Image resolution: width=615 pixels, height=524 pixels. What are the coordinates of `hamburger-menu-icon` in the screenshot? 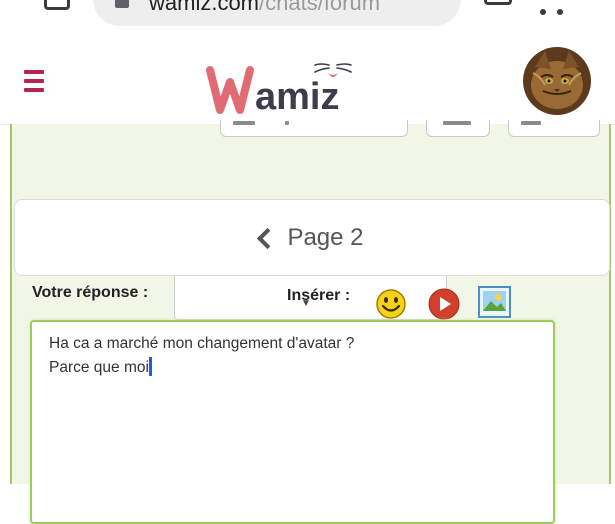 It's located at (34, 83).